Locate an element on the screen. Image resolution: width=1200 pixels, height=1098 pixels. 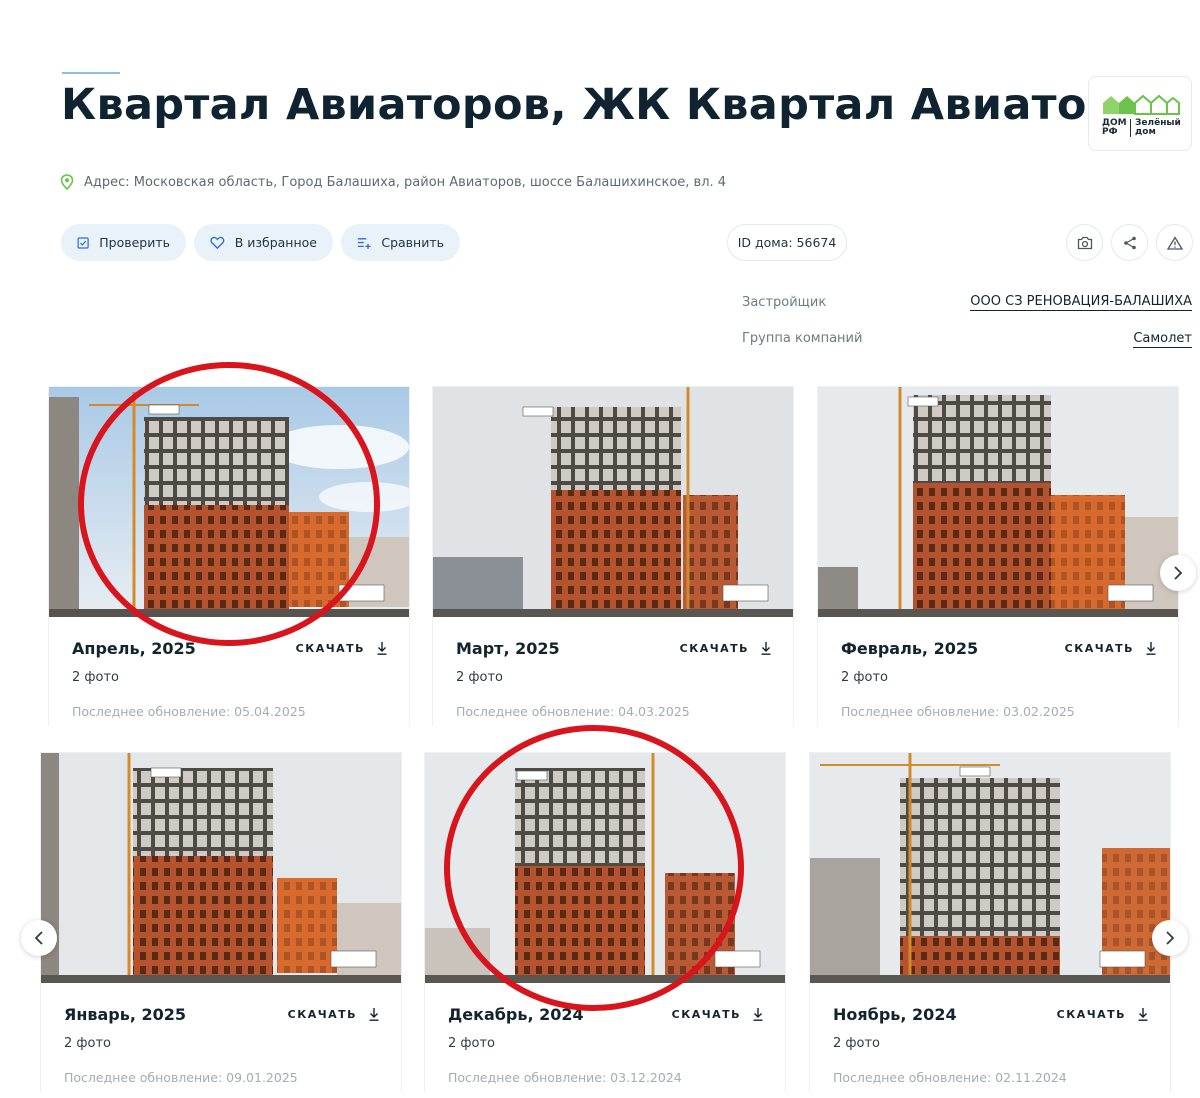
check-button: Проверить is located at coordinates (123, 242).